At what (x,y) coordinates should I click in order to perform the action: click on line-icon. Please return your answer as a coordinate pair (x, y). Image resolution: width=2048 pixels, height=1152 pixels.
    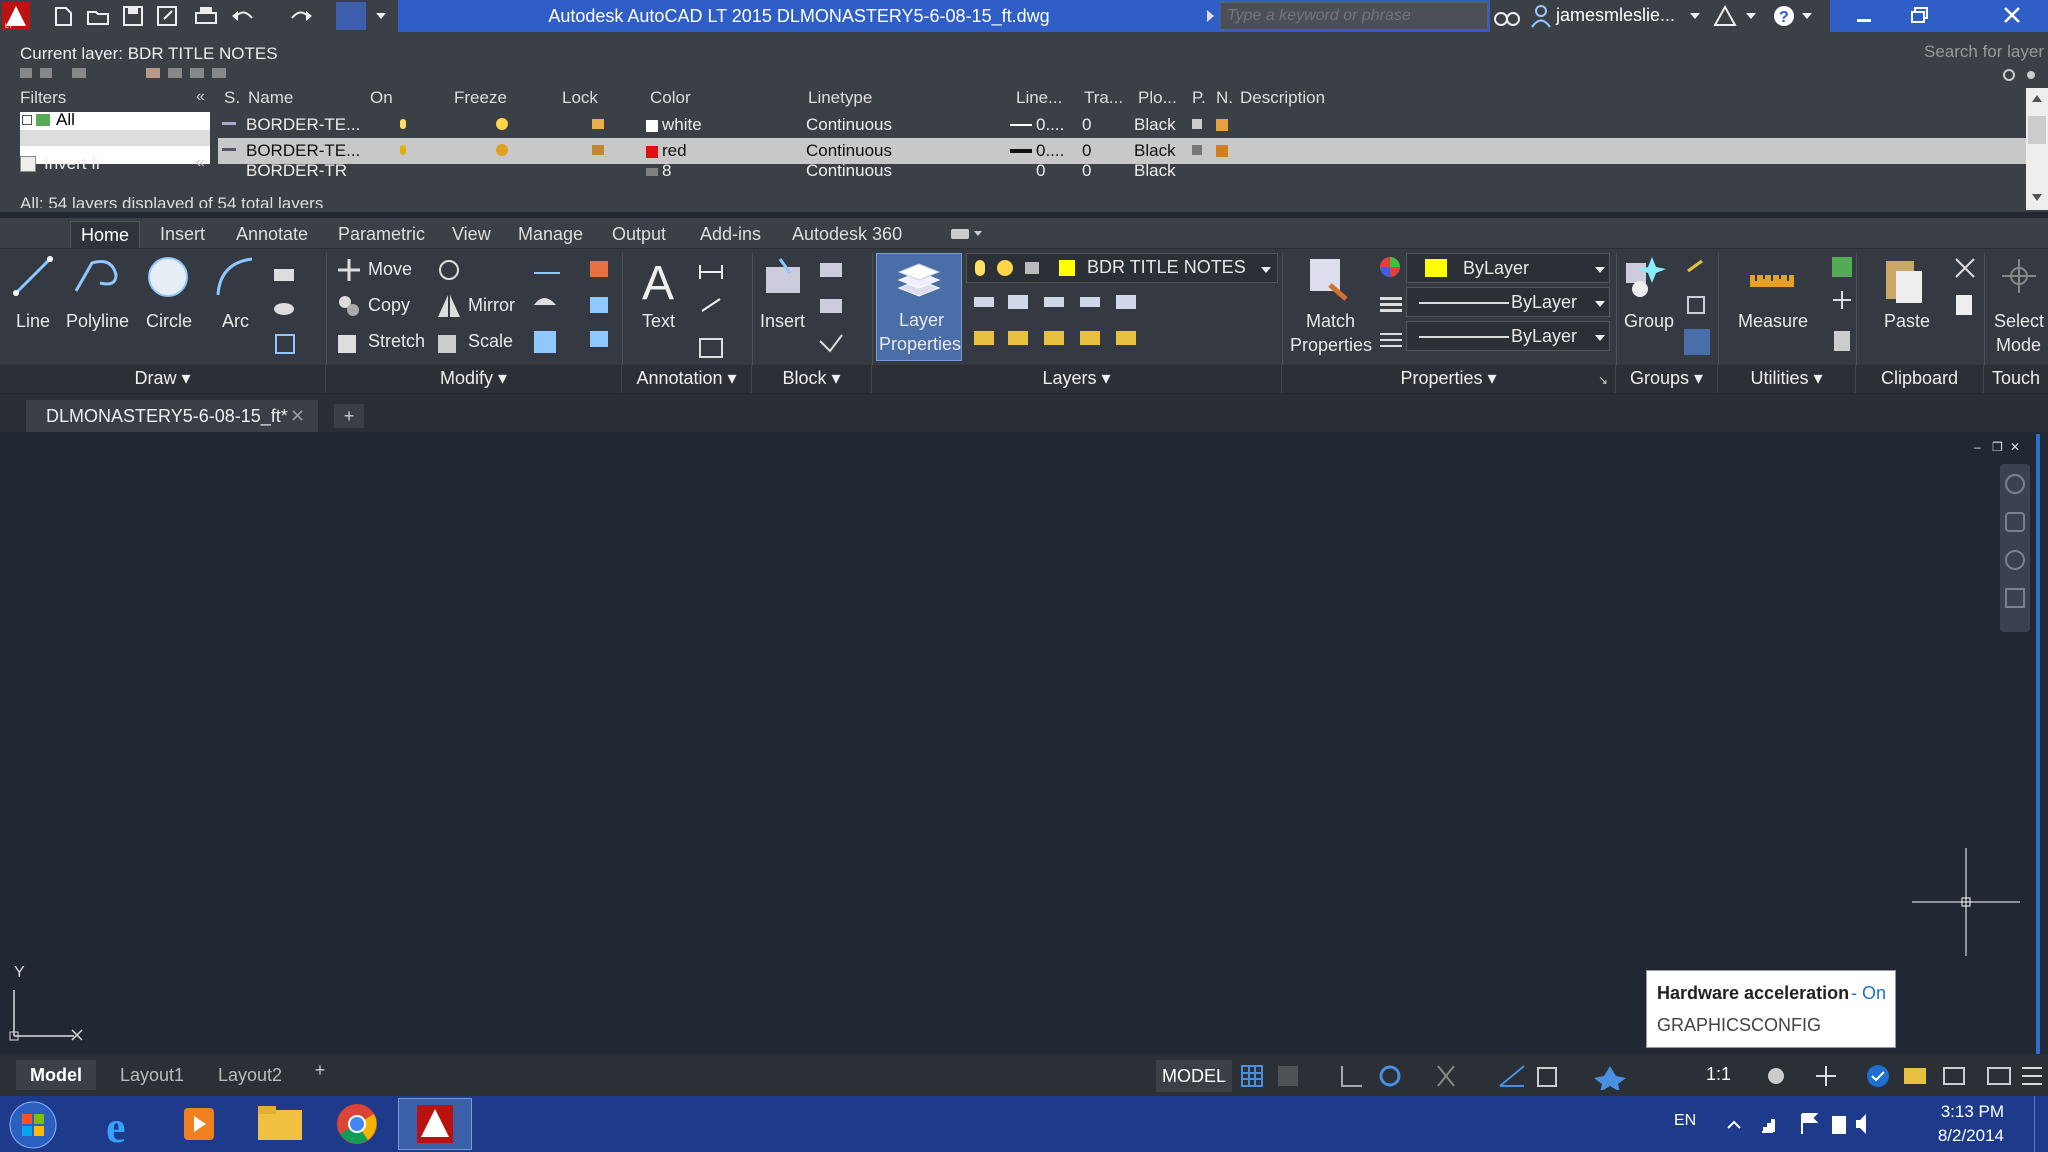
    Looking at the image, I should click on (33, 276).